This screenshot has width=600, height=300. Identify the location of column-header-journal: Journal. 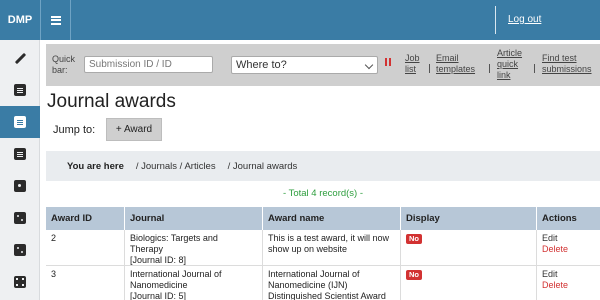
(193, 218).